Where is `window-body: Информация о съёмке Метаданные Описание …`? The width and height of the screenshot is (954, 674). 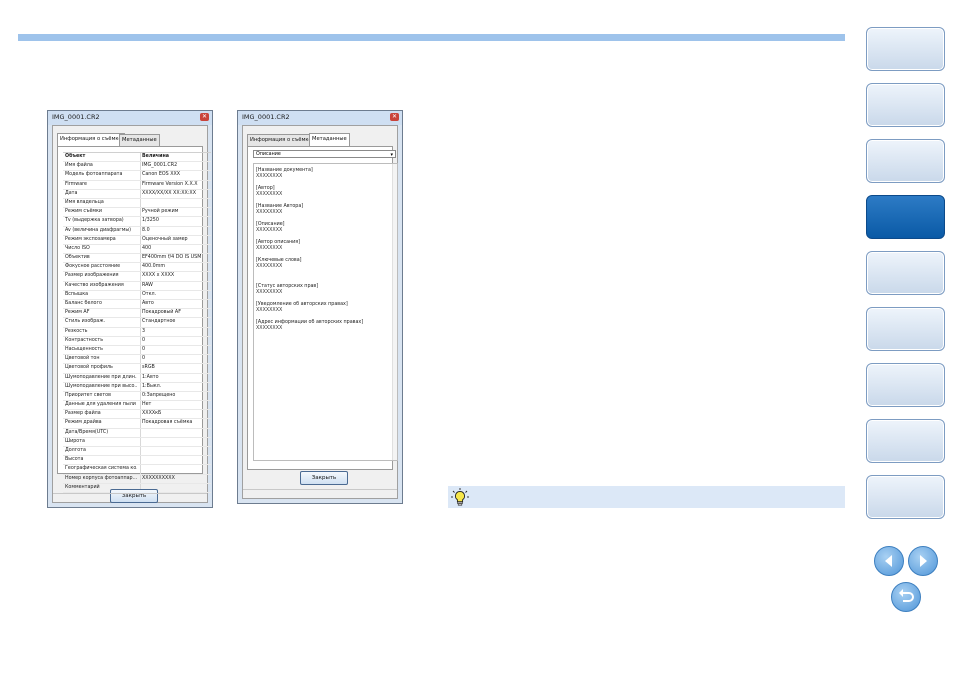
window-body: Информация о съёмке Метаданные Описание … is located at coordinates (320, 312).